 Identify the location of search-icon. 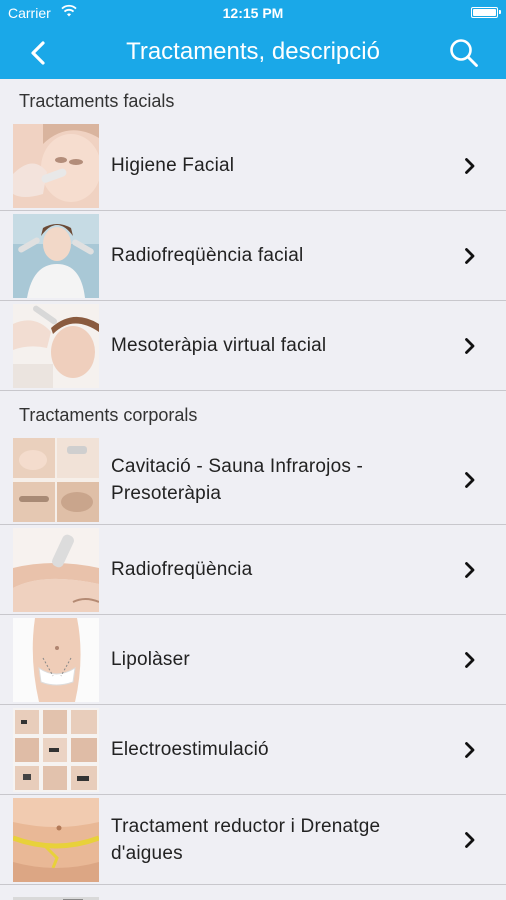
(464, 53).